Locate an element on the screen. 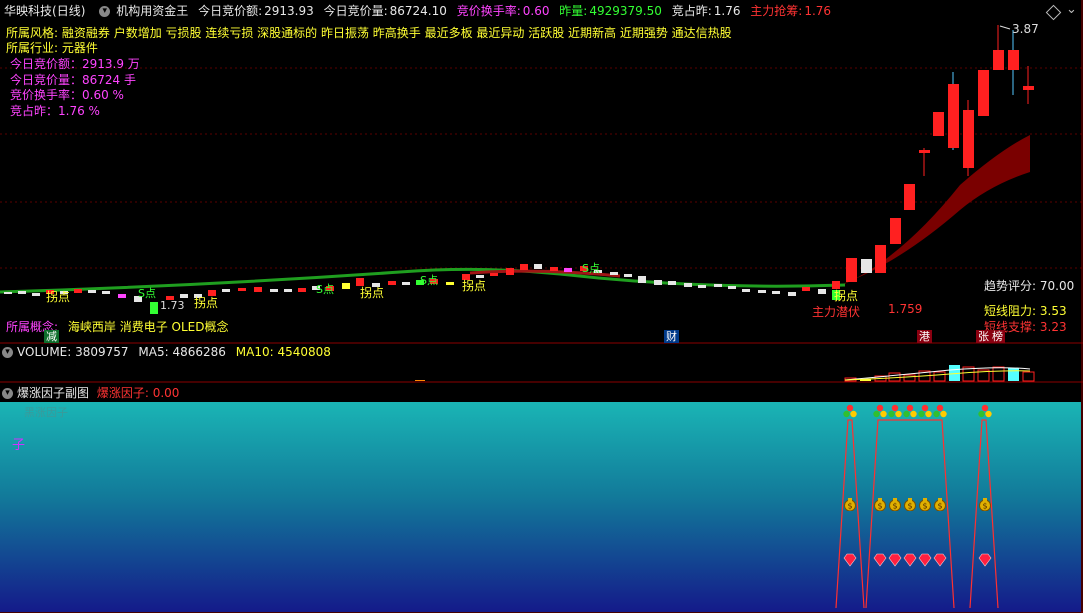 The width and height of the screenshot is (1083, 613). ma5-value: 4866286 is located at coordinates (199, 352).